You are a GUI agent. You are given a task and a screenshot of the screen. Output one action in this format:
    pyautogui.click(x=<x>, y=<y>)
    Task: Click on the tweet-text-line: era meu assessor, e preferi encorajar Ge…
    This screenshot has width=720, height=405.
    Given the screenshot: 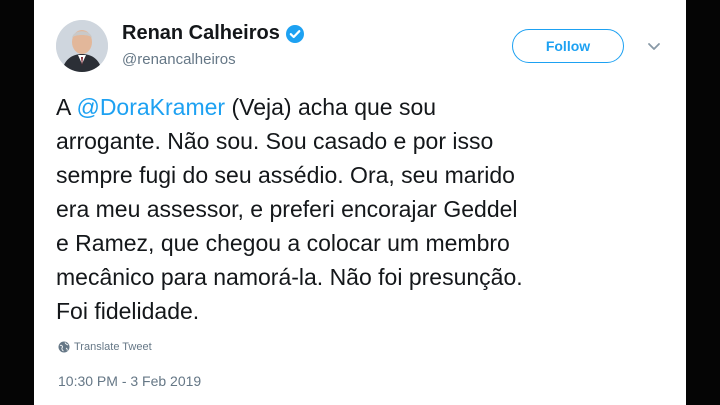 What is the action you would take?
    pyautogui.click(x=287, y=209)
    